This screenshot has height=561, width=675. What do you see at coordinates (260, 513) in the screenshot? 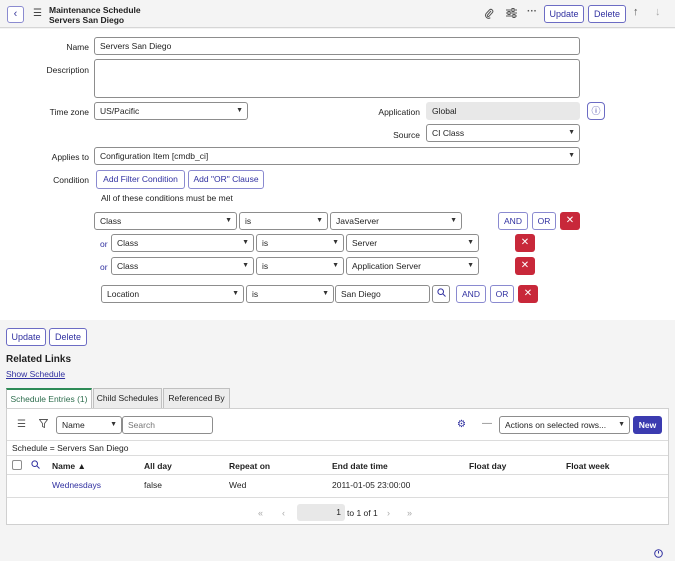
I see `first-page-icon: «` at bounding box center [260, 513].